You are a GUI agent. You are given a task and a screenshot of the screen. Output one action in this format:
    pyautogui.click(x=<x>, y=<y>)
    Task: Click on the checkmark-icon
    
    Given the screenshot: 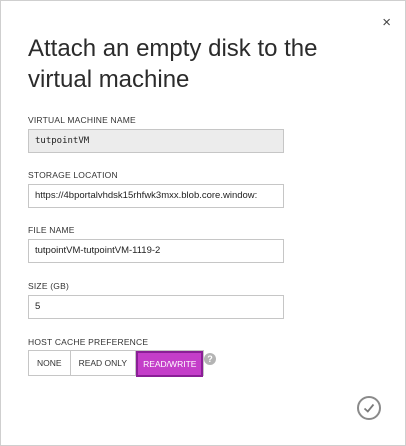 What is the action you would take?
    pyautogui.click(x=369, y=408)
    